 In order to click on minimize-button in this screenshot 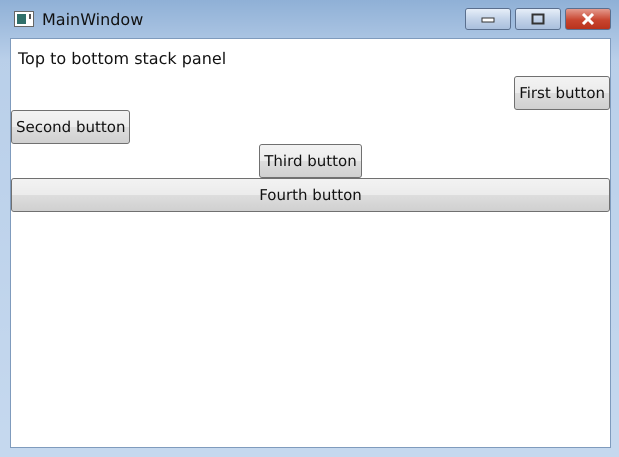, I will do `click(488, 19)`.